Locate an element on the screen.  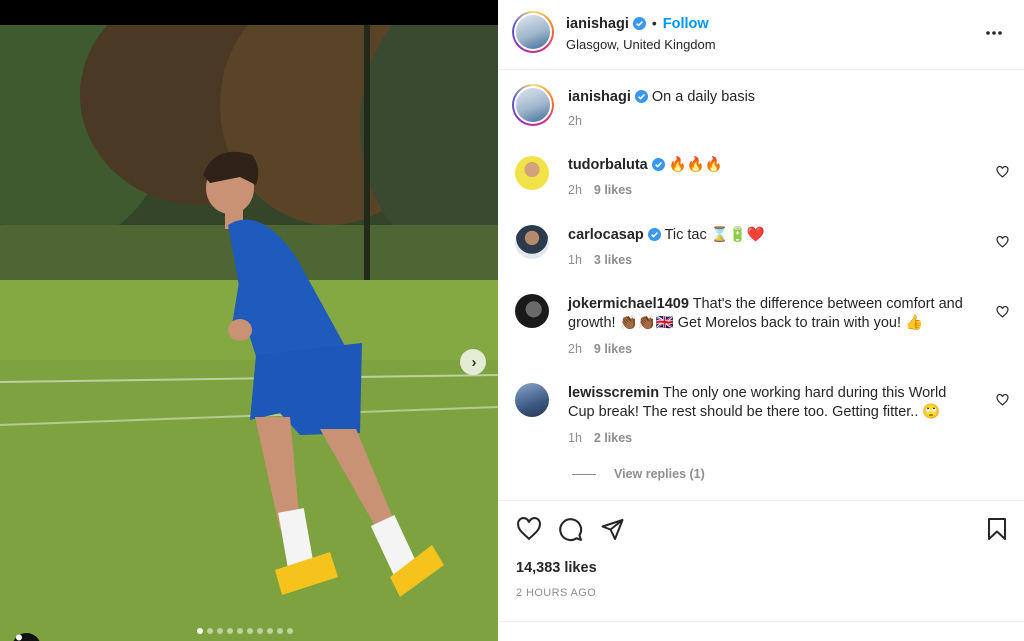
post-header: ianishagi • Follow Glasgow, United Kingdom is located at coordinates (761, 35).